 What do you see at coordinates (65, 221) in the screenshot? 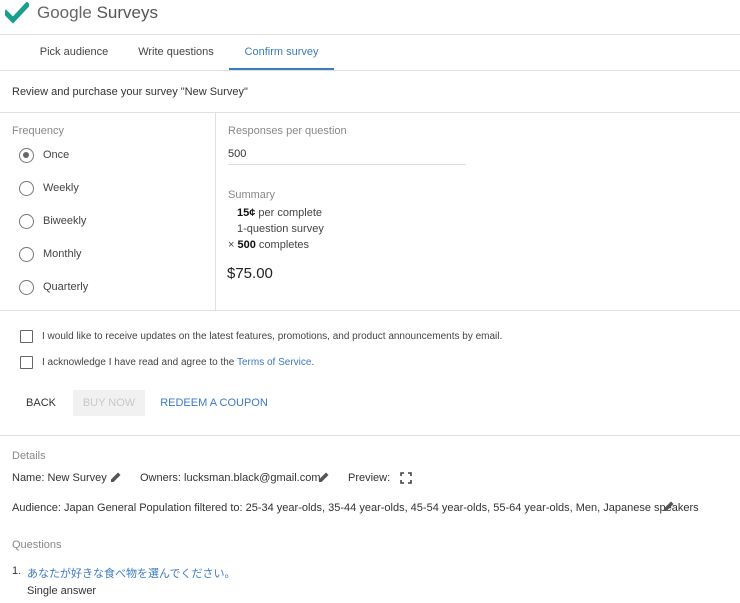
I see `radio-label: Biweekly` at bounding box center [65, 221].